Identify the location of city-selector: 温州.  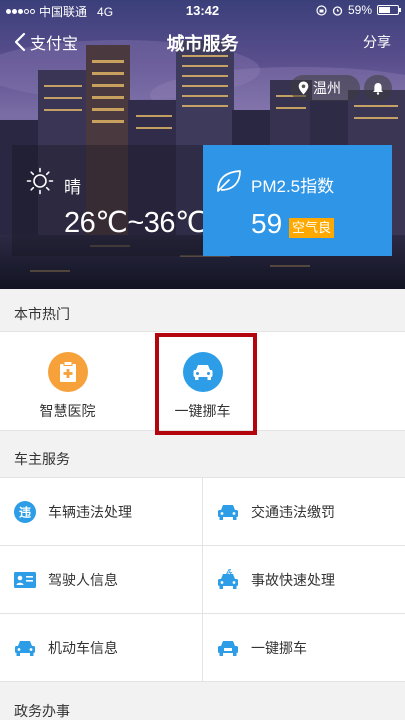
(325, 88).